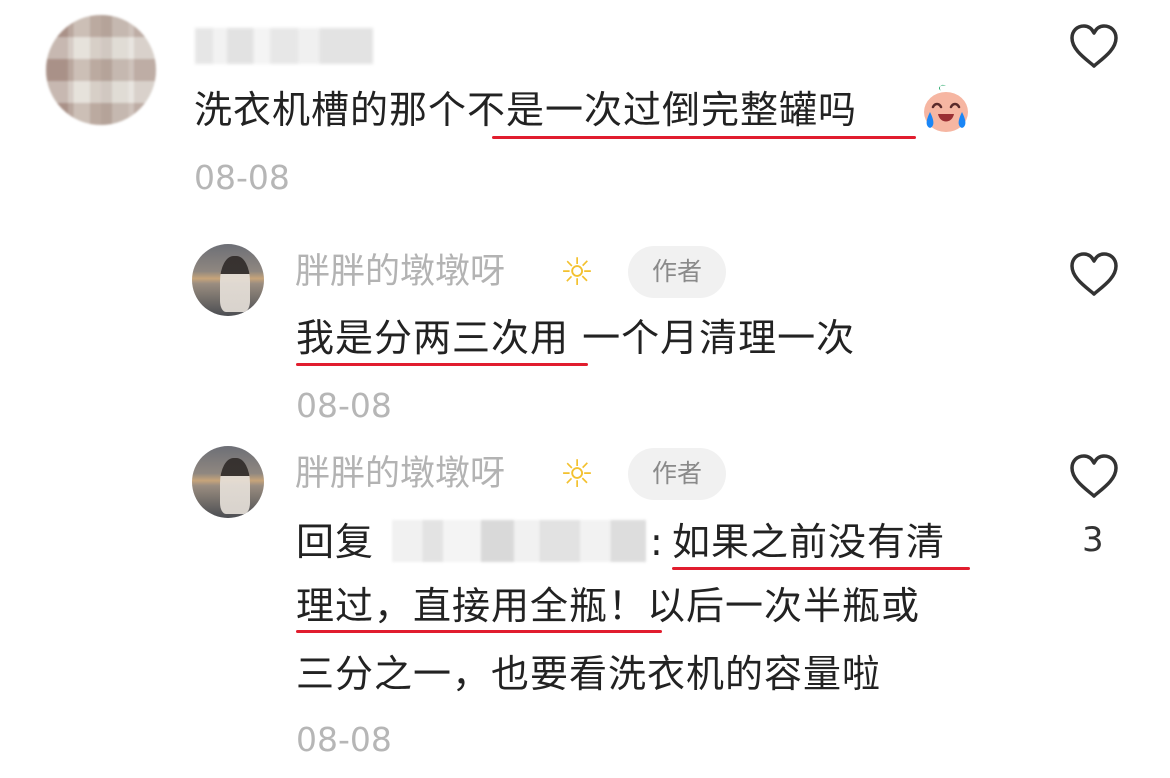  I want to click on comment-text-highlight: 不是一次过倒完整罐吗, so click(662, 110).